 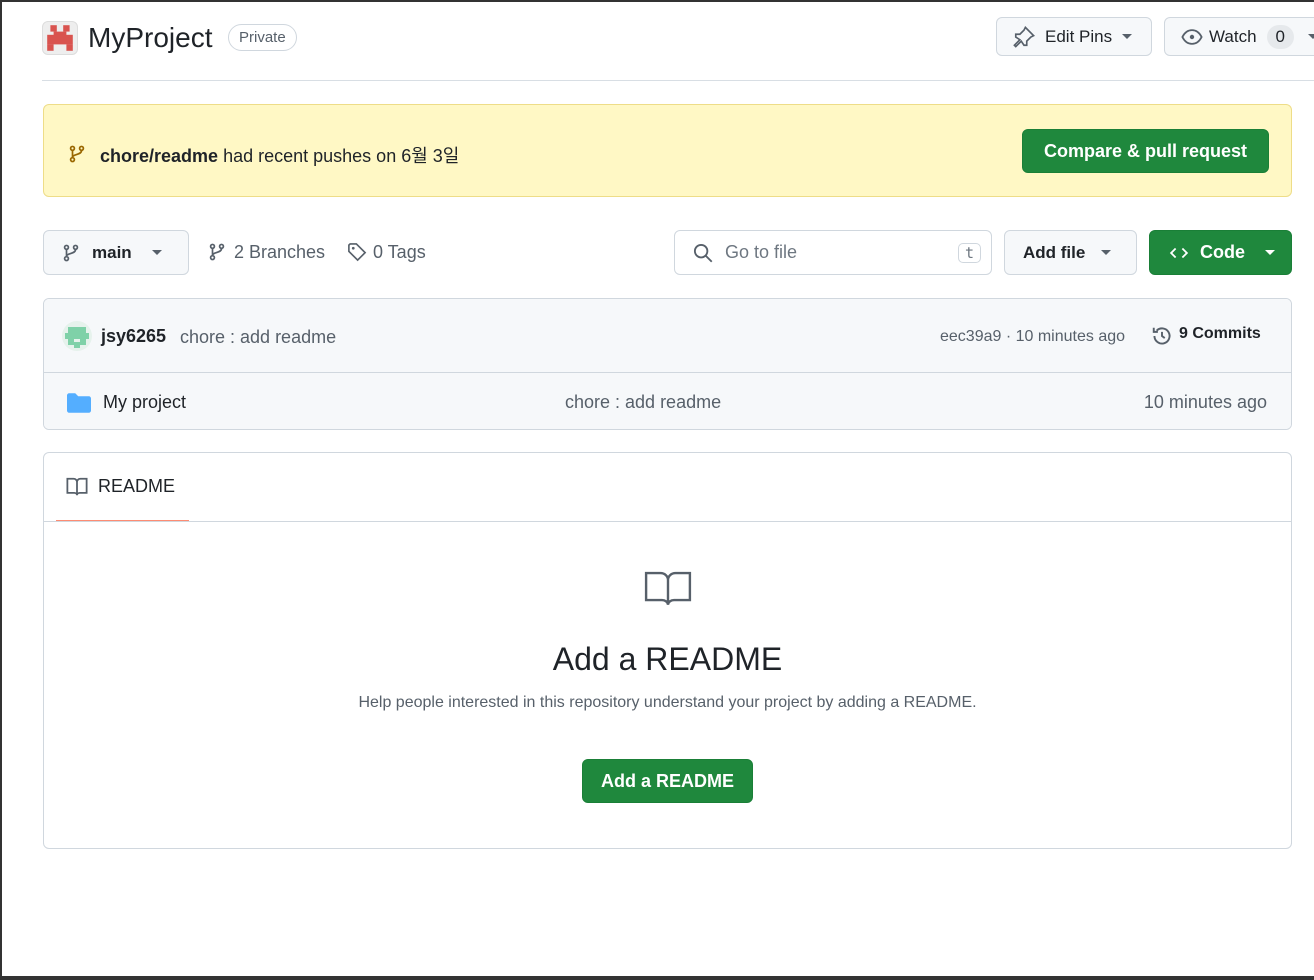 I want to click on watch-button: Watch 0, so click(x=1239, y=36).